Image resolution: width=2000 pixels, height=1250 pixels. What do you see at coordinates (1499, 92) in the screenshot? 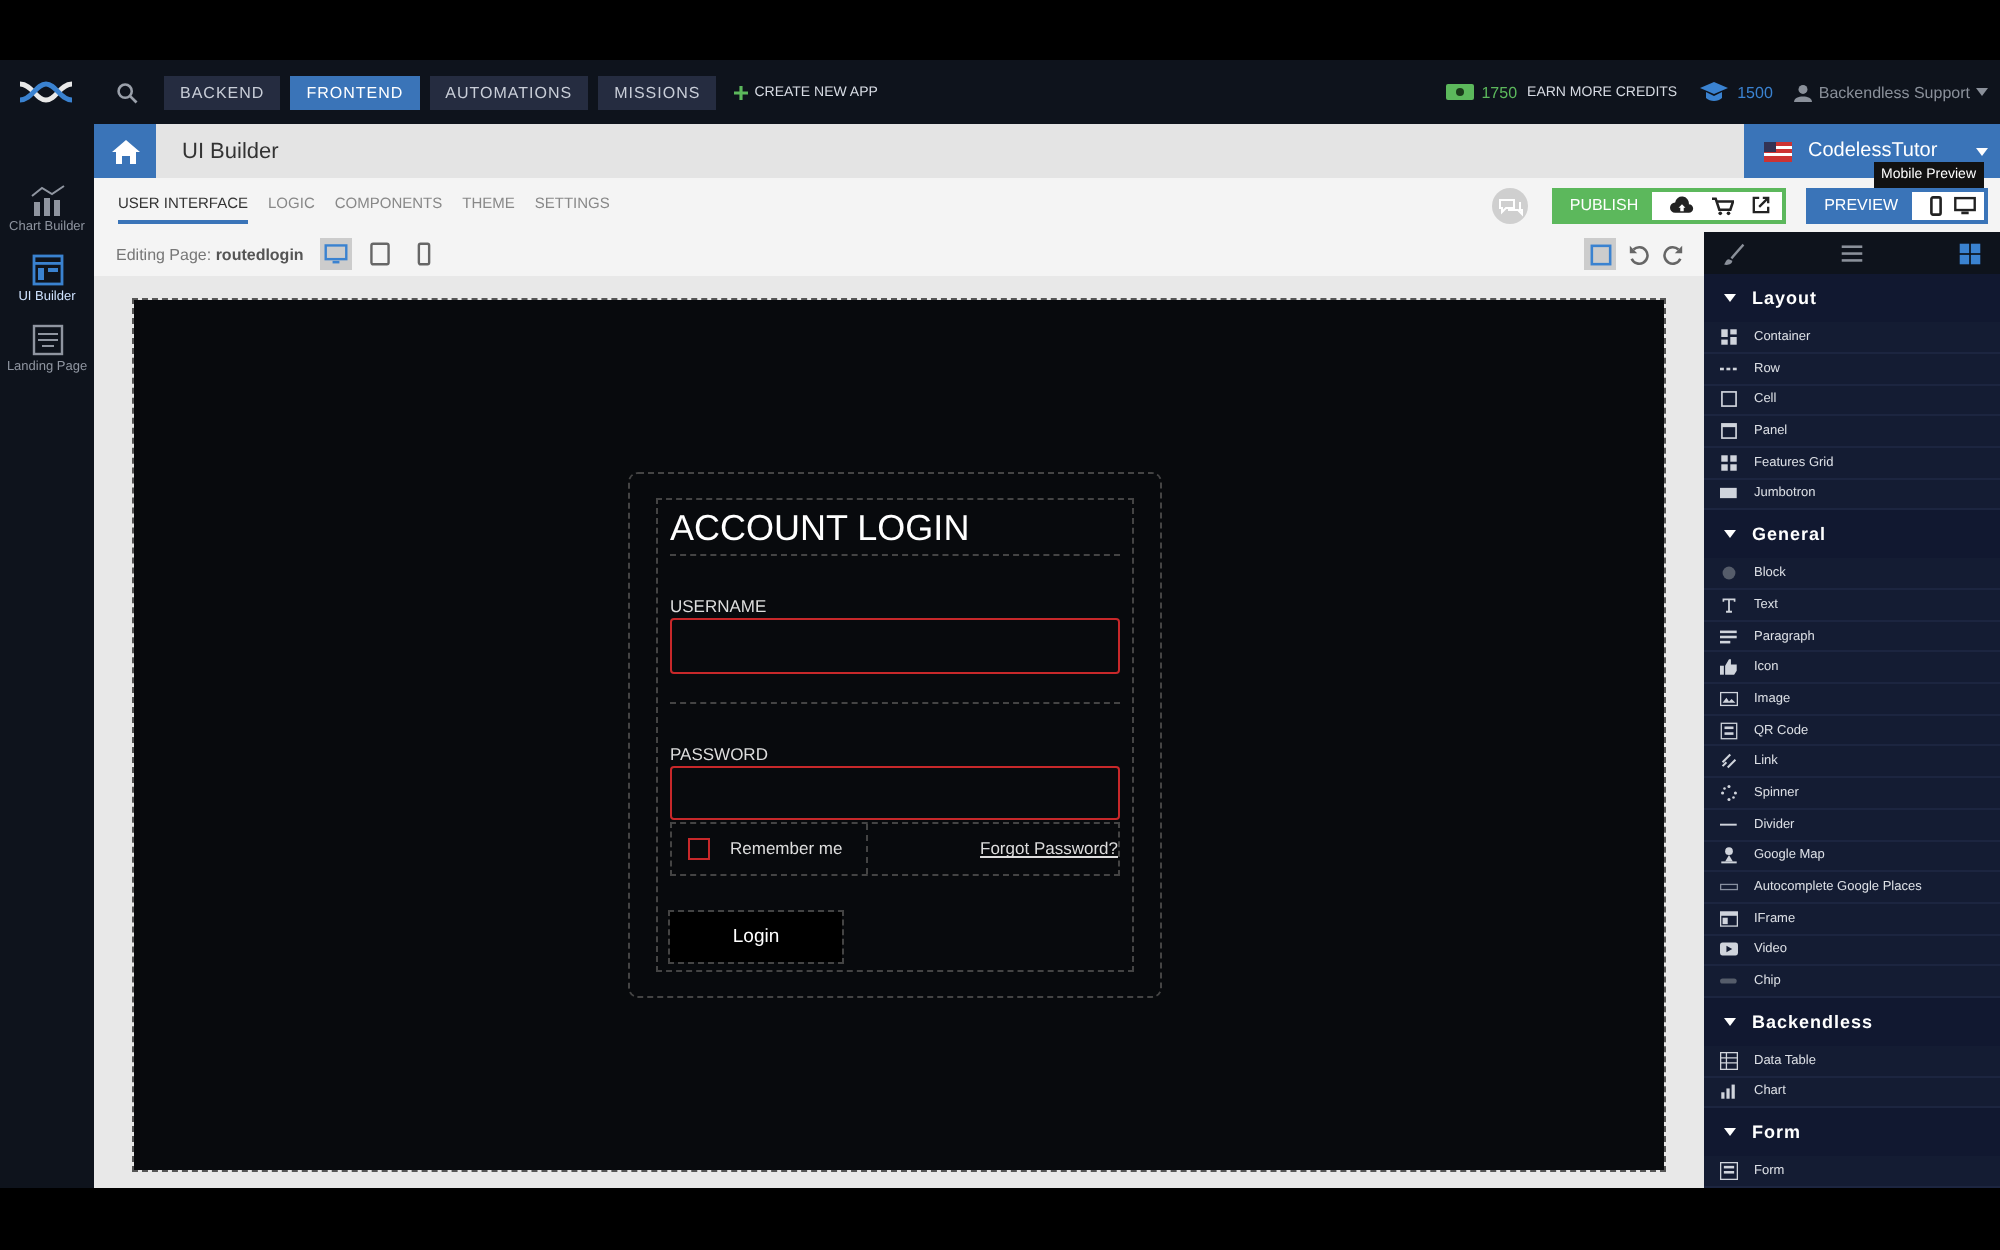
I see `credits-count: 1750` at bounding box center [1499, 92].